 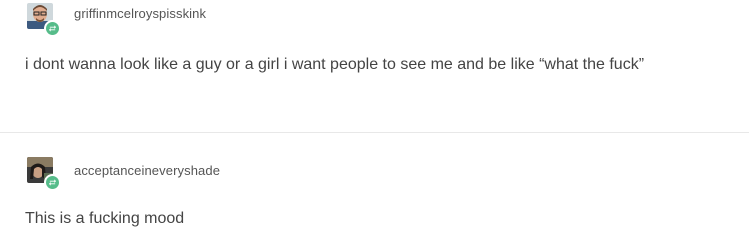 I want to click on post-text: This is a fucking mood, so click(x=105, y=218).